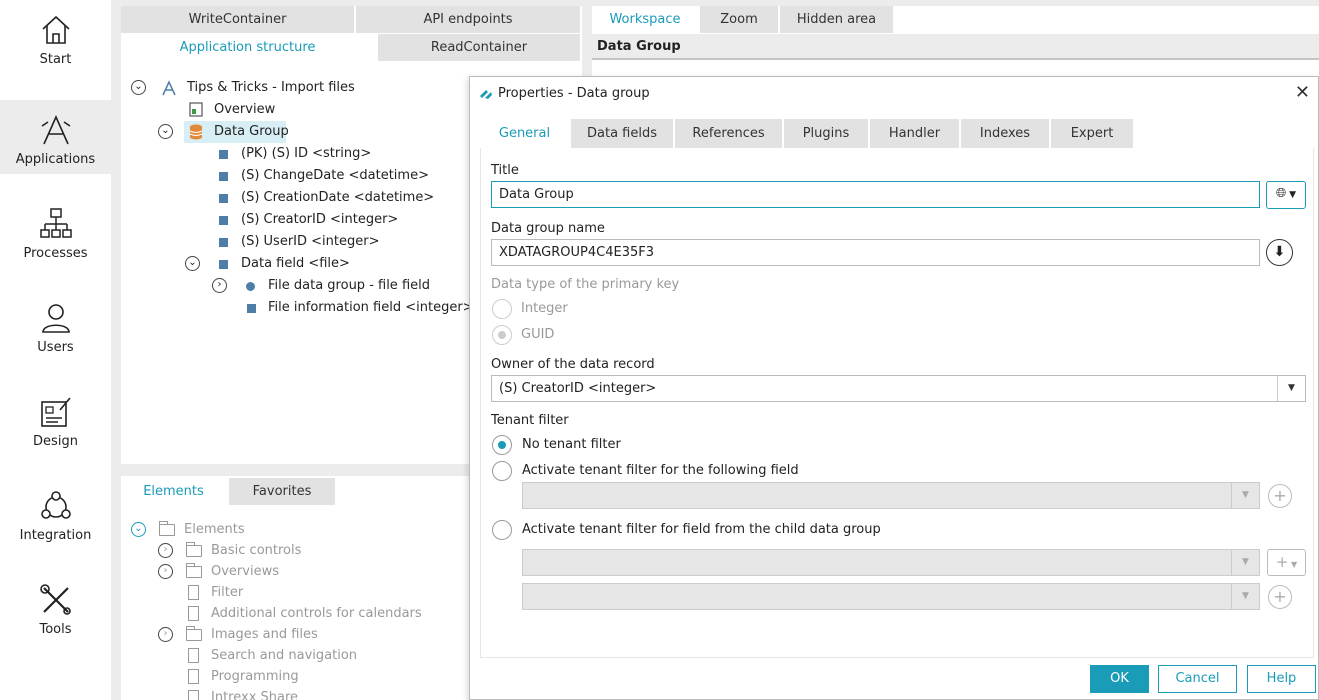 Image resolution: width=1319 pixels, height=700 pixels. Describe the element at coordinates (55, 607) in the screenshot. I see `rail-item-tools: Tools` at that location.